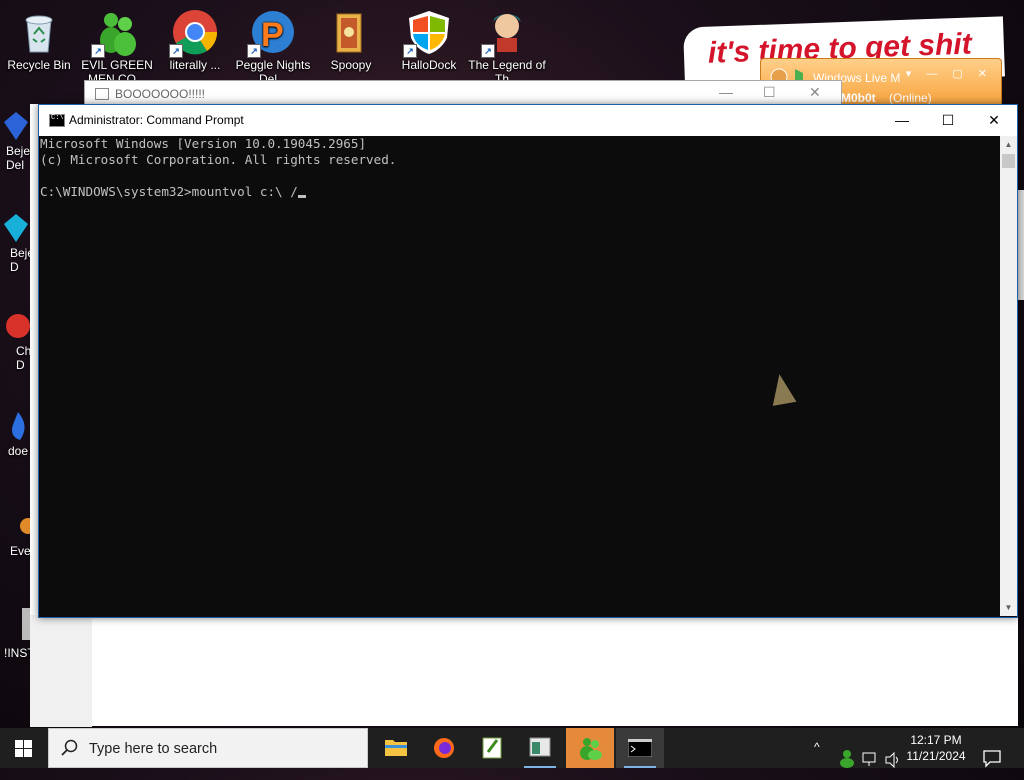  I want to click on network-icon, so click(871, 760).